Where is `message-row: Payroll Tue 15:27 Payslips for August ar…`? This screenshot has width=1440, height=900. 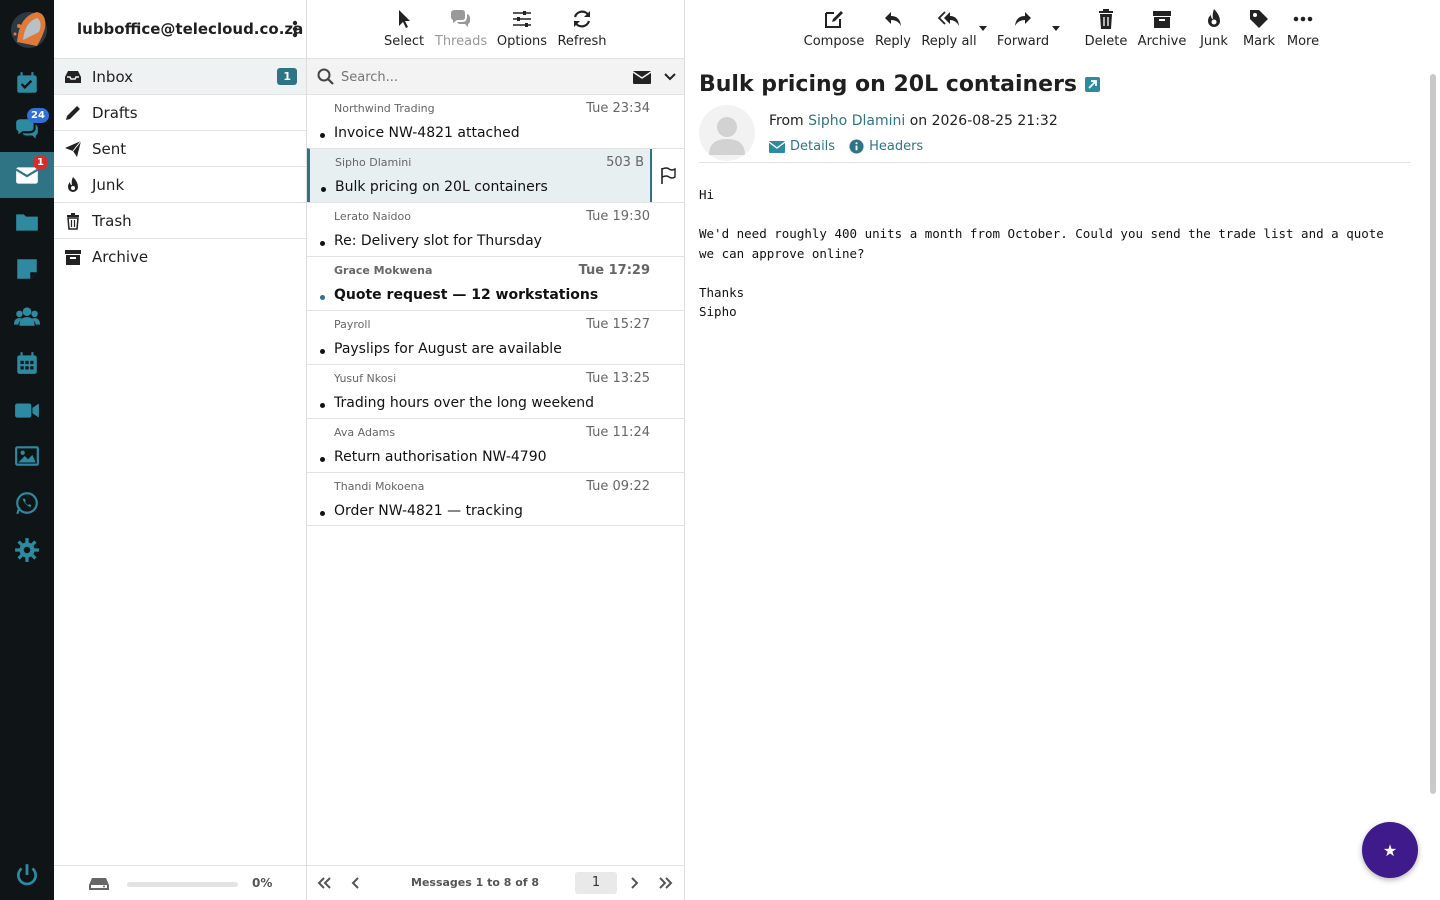 message-row: Payroll Tue 15:27 Payslips for August ar… is located at coordinates (495, 337).